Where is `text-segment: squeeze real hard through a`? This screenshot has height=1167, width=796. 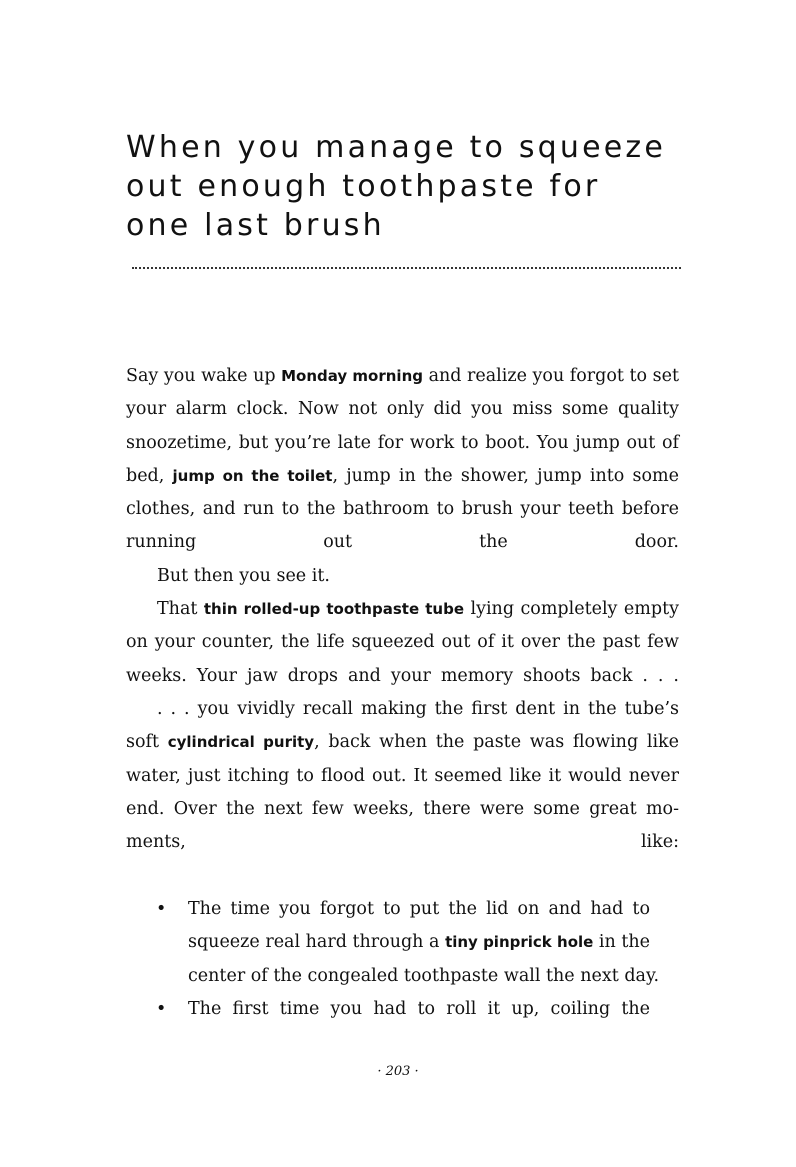
text-segment: squeeze real hard through a is located at coordinates (317, 942).